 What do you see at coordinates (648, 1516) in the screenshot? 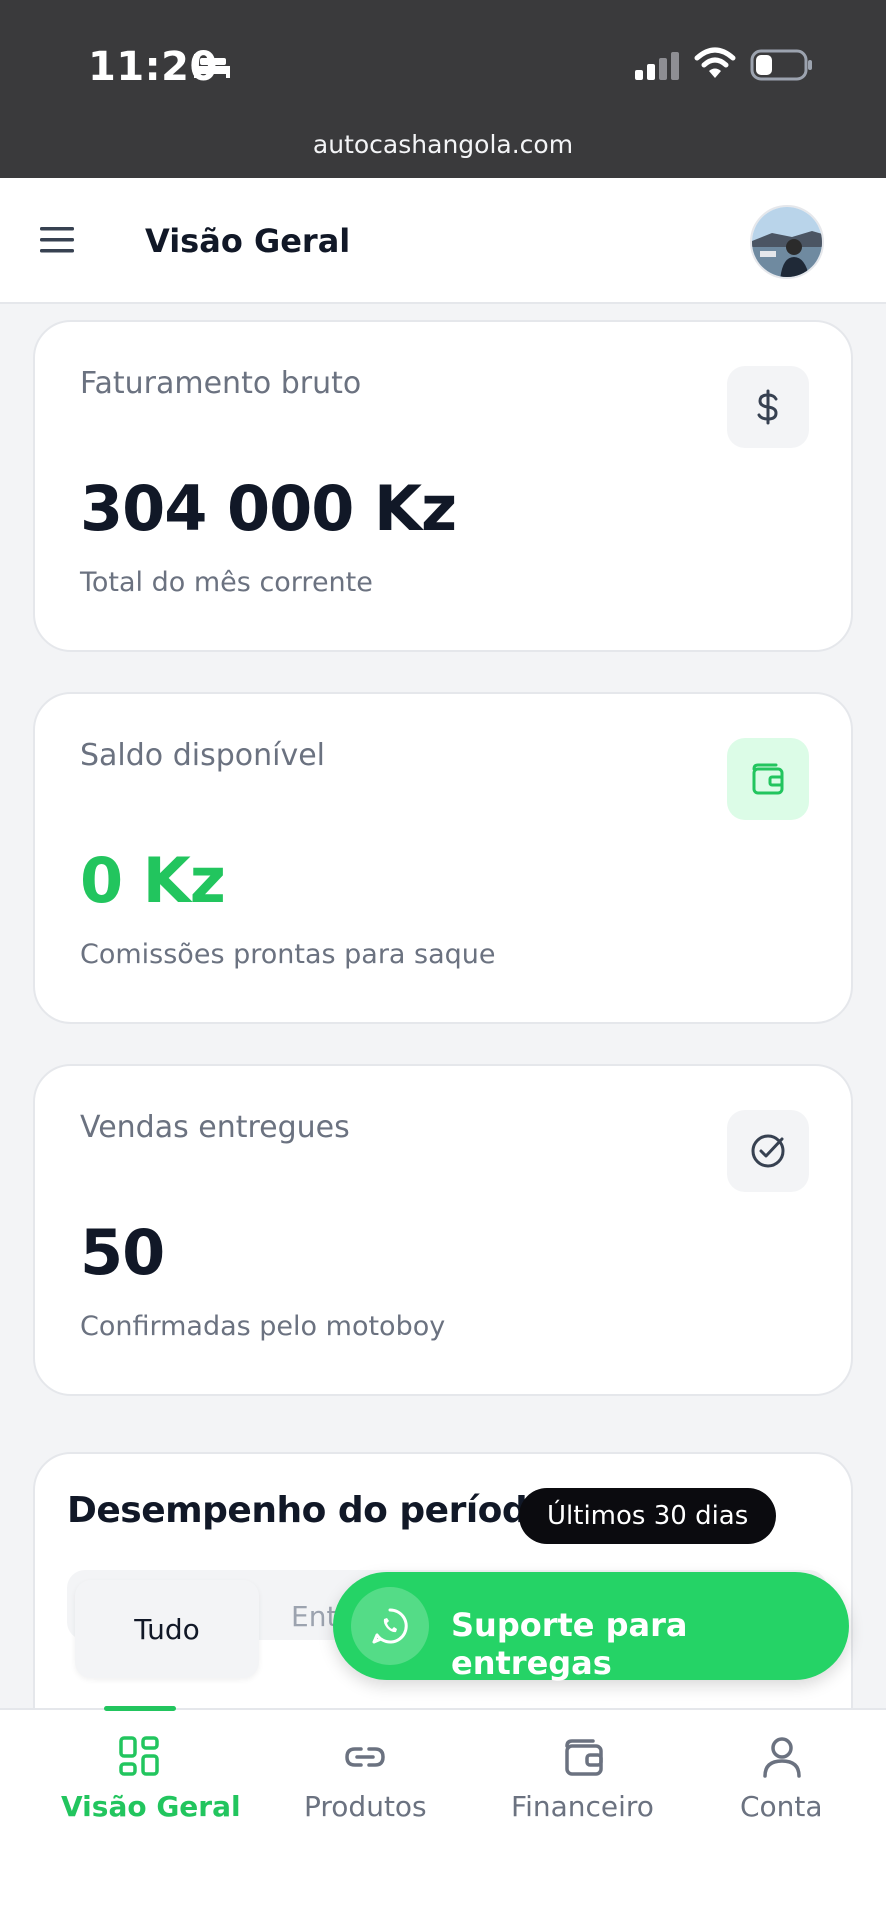
I see `period-badge: Últimos 30 dias` at bounding box center [648, 1516].